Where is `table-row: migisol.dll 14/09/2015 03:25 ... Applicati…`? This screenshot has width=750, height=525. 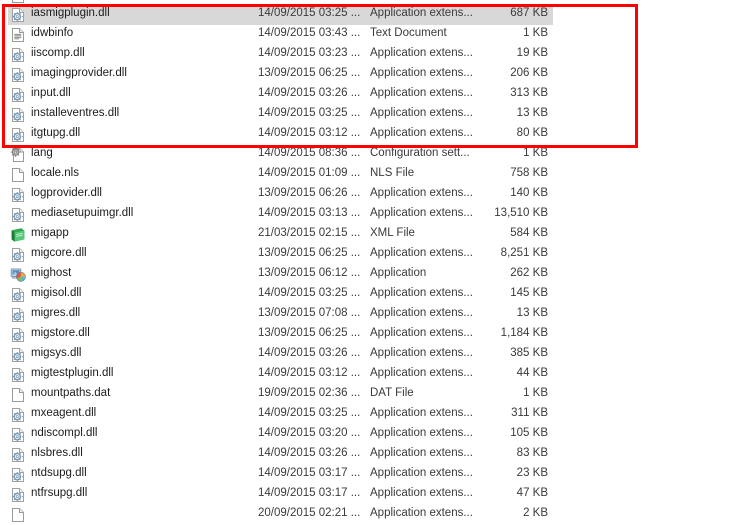 table-row: migisol.dll 14/09/2015 03:25 ... Applicati… is located at coordinates (375, 295).